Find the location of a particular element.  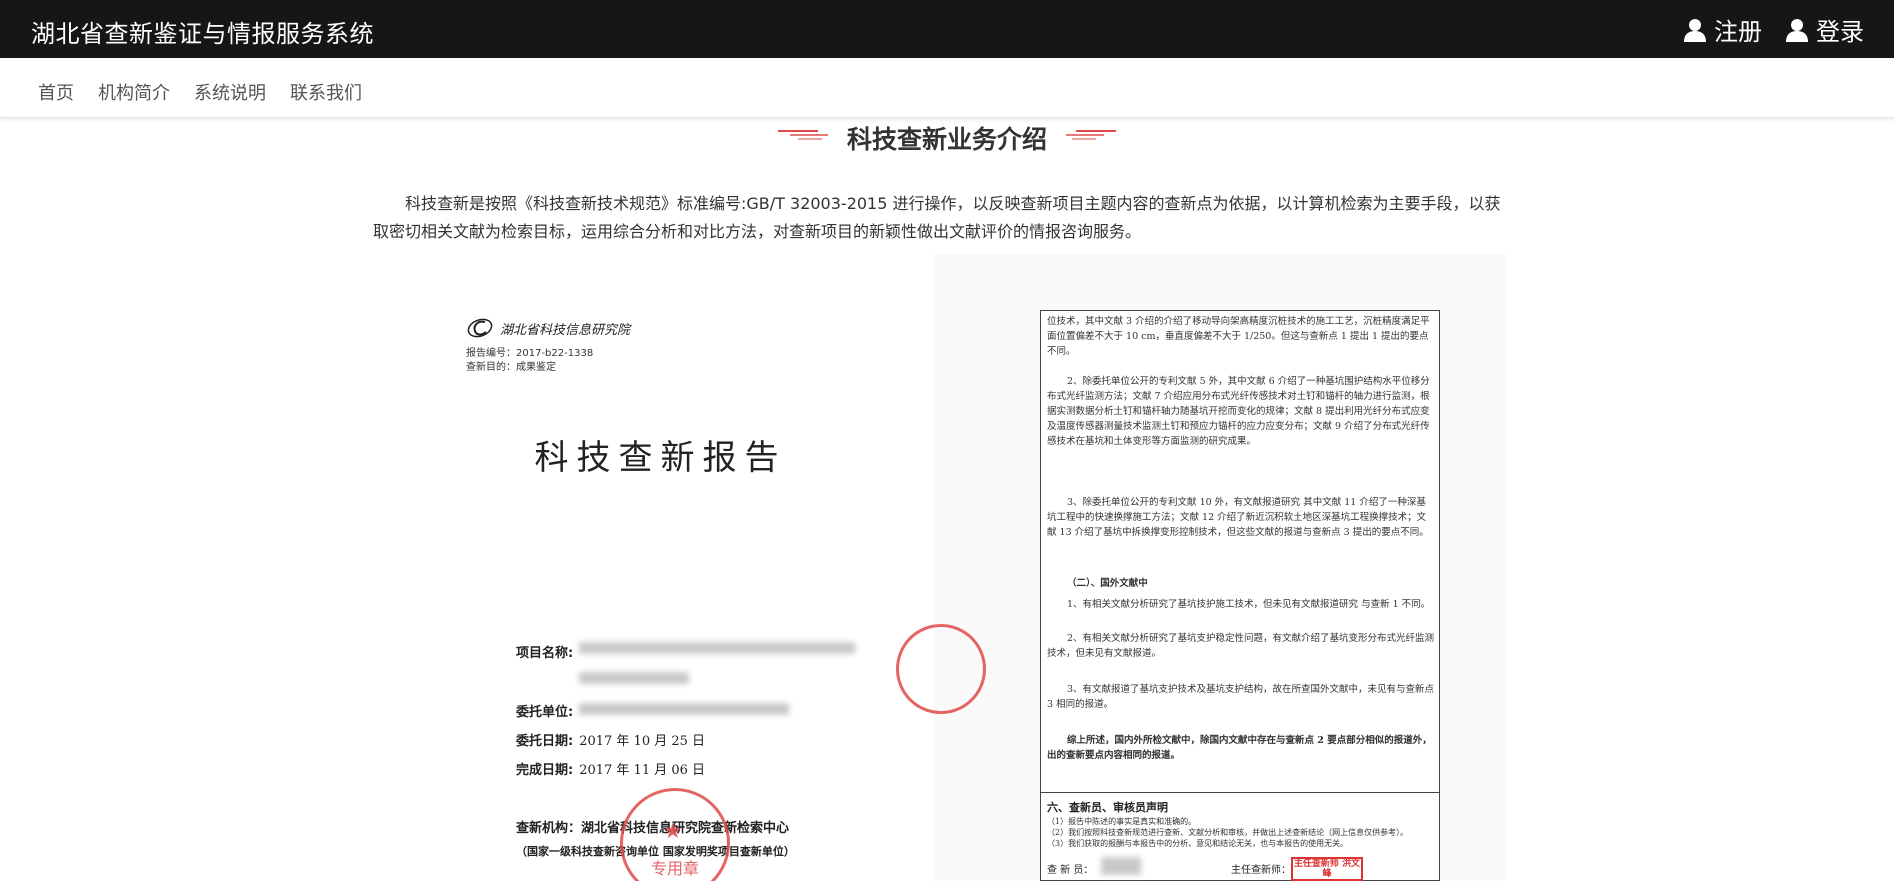

partial-stamp is located at coordinates (941, 669).